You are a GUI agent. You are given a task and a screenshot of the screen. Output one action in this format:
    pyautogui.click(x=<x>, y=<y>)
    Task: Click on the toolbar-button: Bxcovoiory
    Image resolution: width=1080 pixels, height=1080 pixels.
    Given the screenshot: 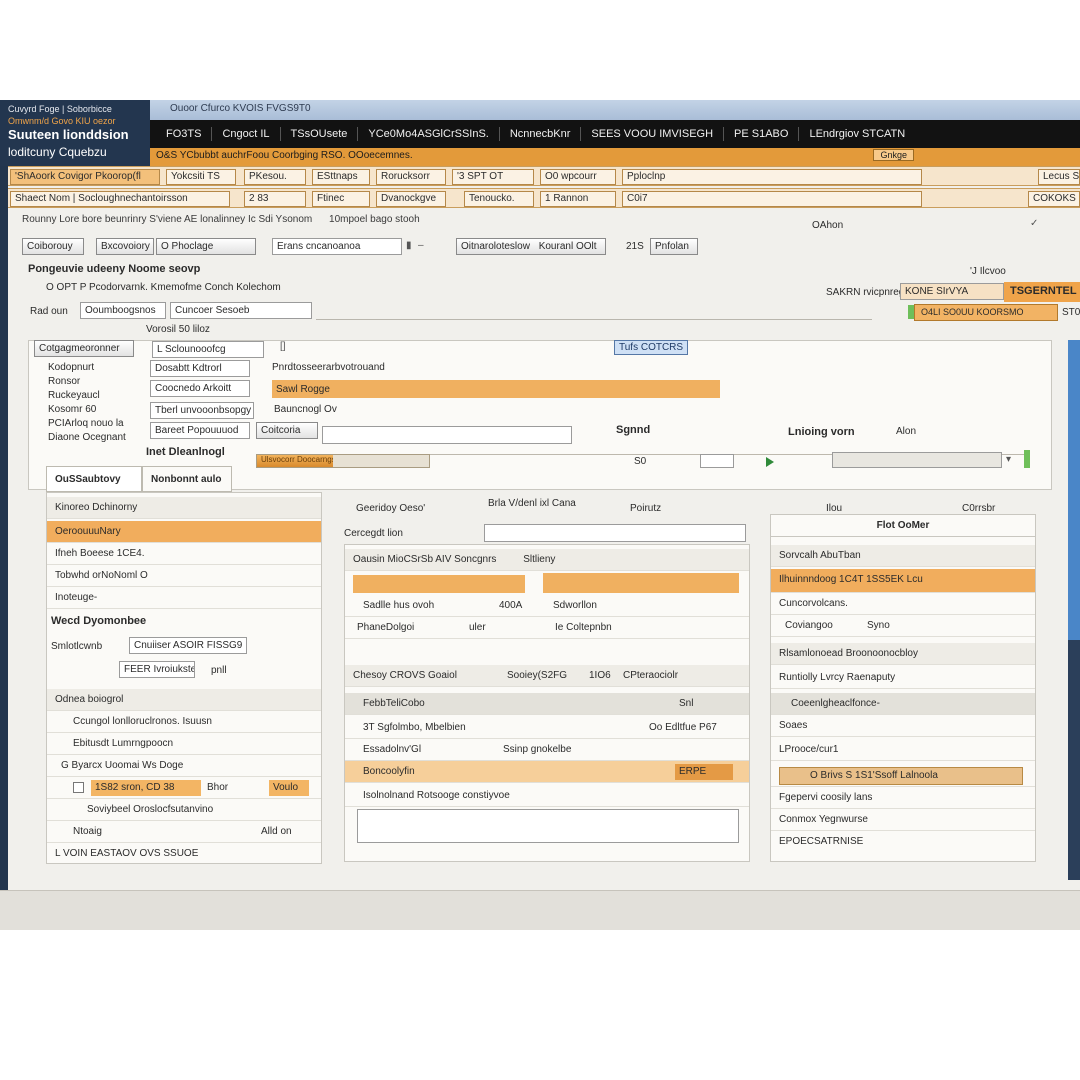 What is the action you would take?
    pyautogui.click(x=125, y=246)
    